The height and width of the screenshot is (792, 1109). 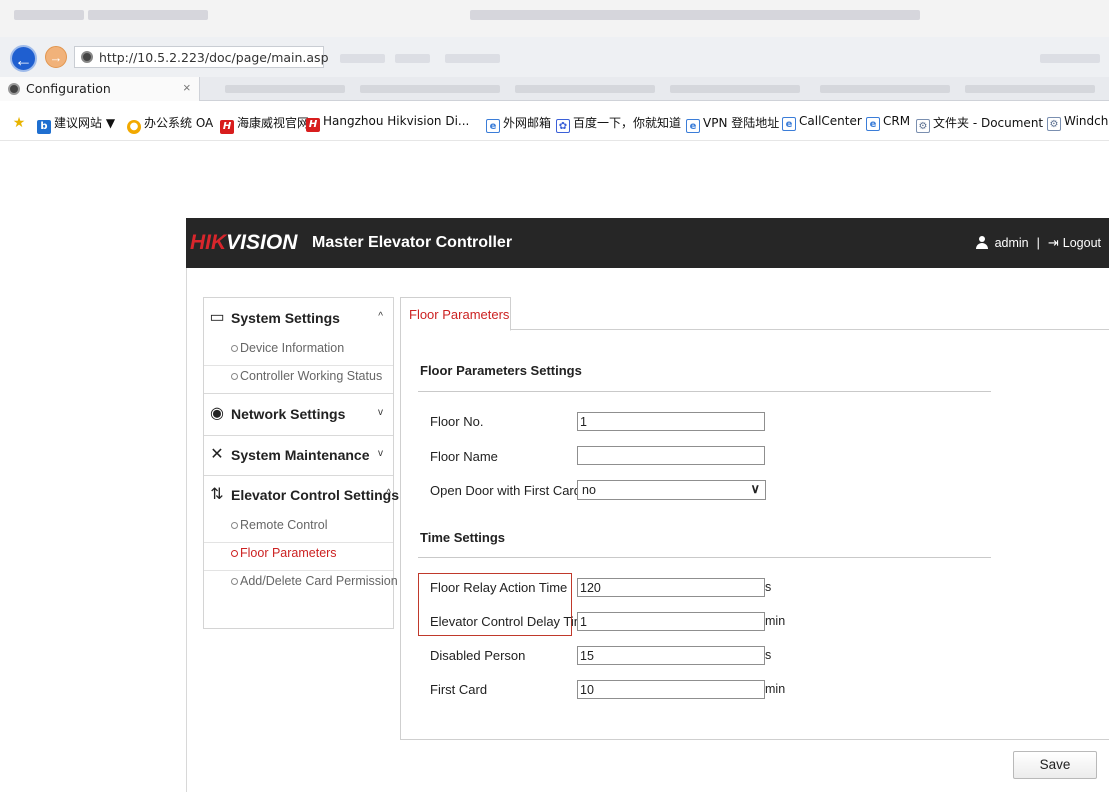 I want to click on first-card-label: First Card, so click(x=459, y=689).